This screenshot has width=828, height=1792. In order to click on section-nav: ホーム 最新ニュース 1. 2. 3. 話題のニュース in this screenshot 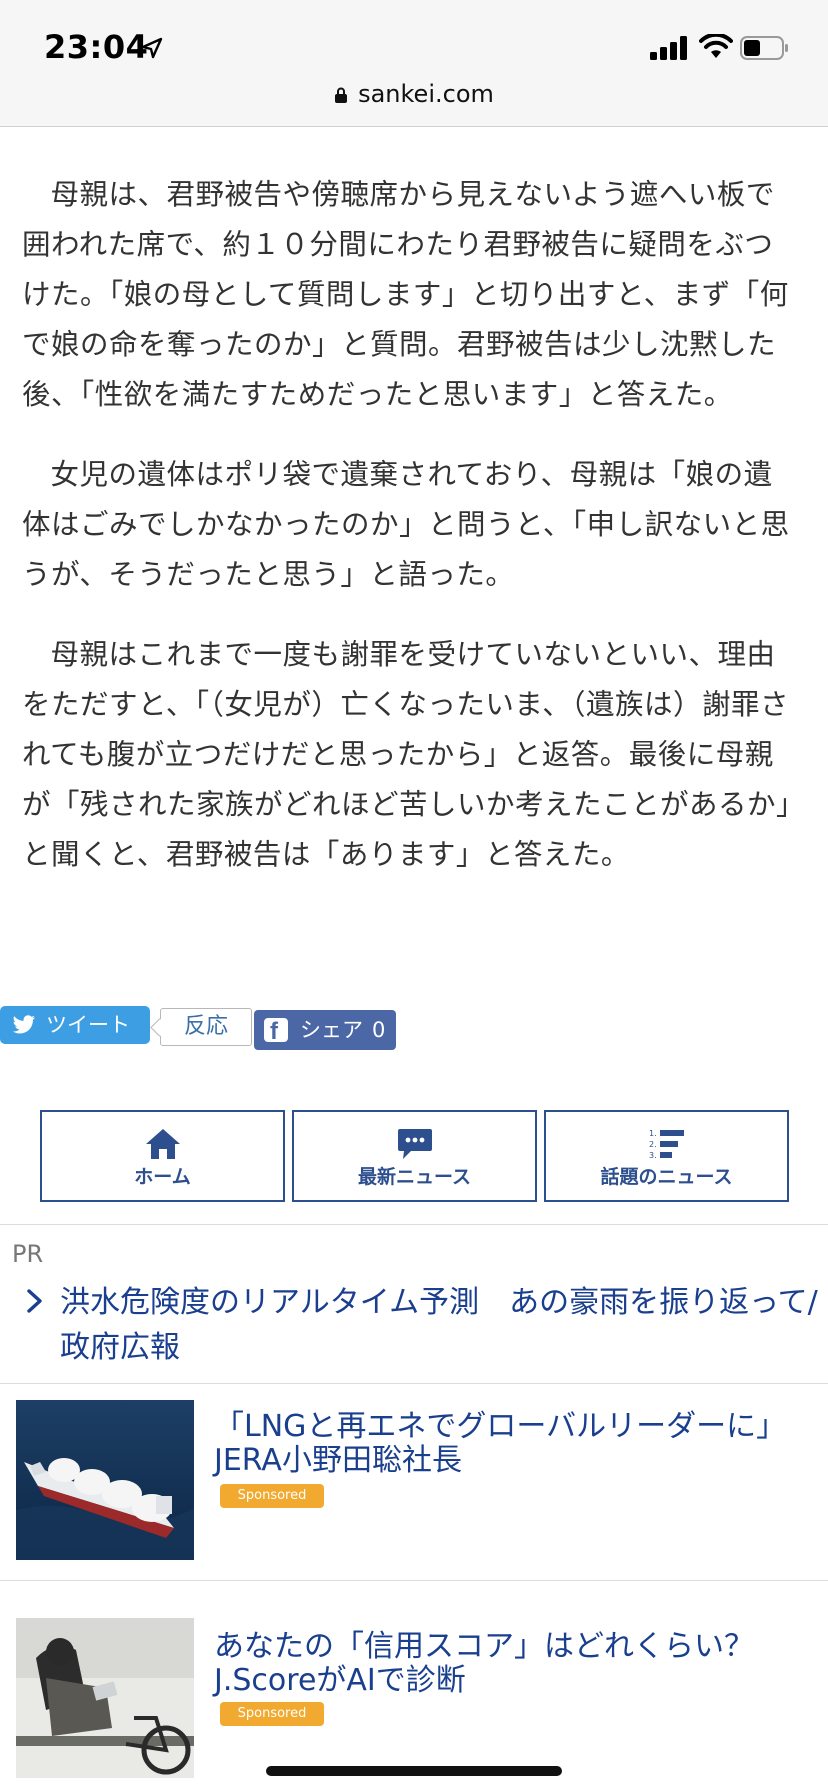, I will do `click(415, 1156)`.